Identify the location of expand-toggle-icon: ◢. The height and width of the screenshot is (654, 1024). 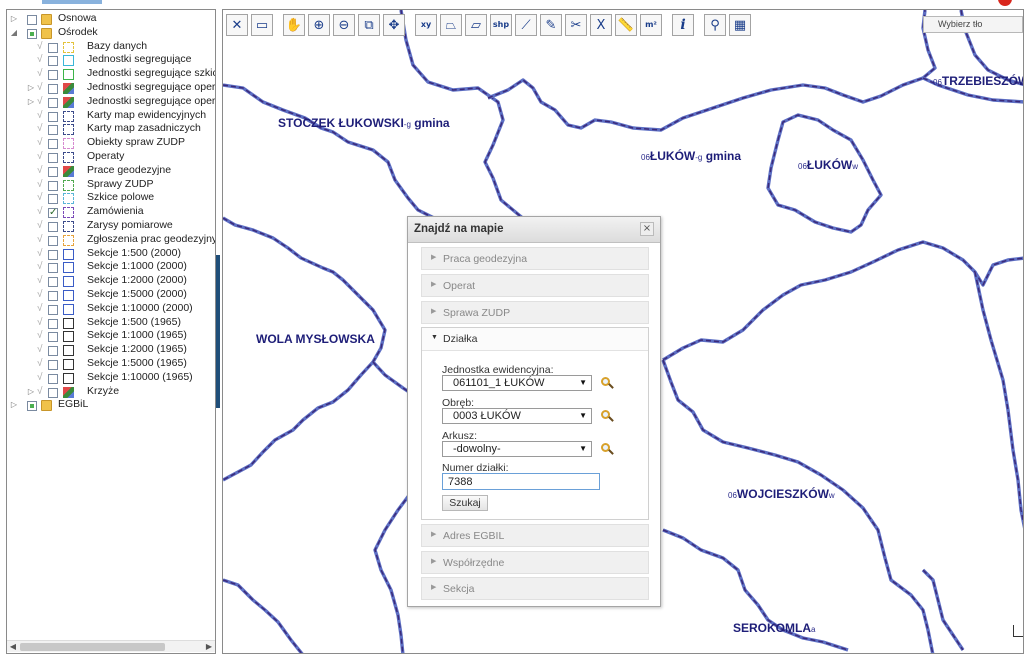
(14, 33).